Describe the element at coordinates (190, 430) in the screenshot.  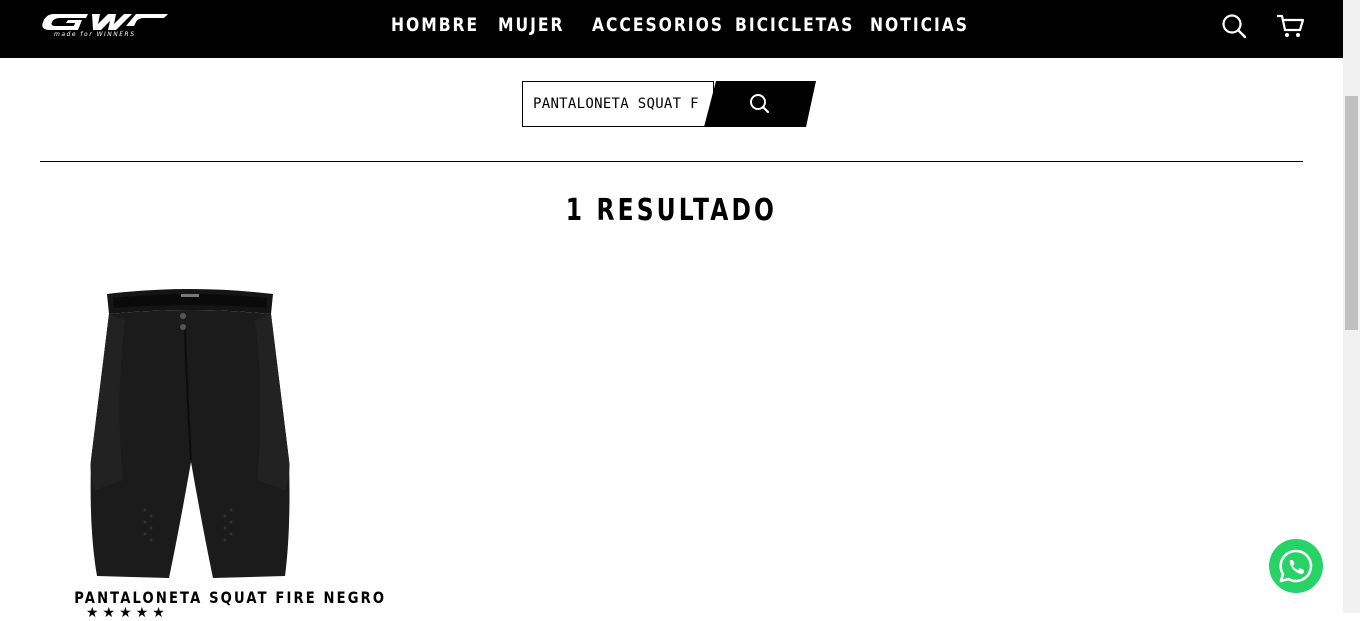
I see `product-image` at that location.